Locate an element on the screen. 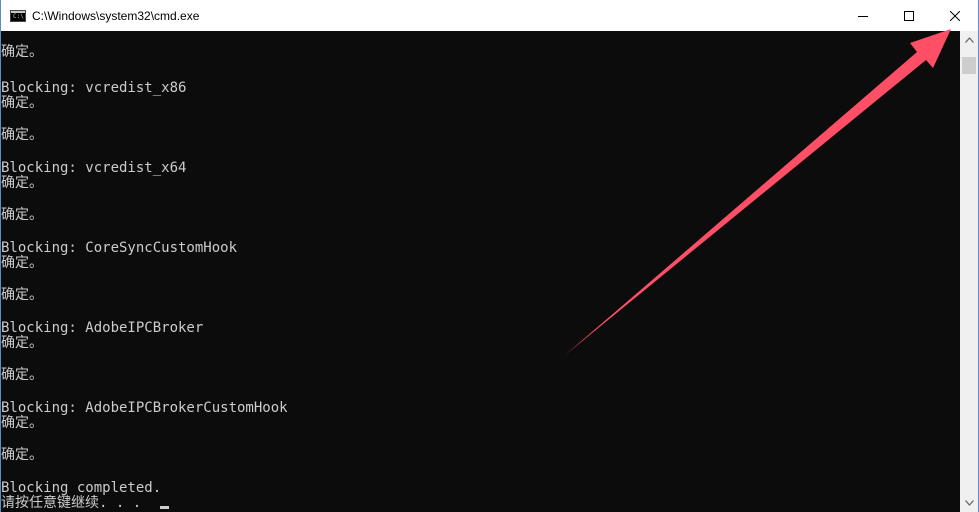  console-line: Blocking: vcredist_x86 is located at coordinates (94, 88).